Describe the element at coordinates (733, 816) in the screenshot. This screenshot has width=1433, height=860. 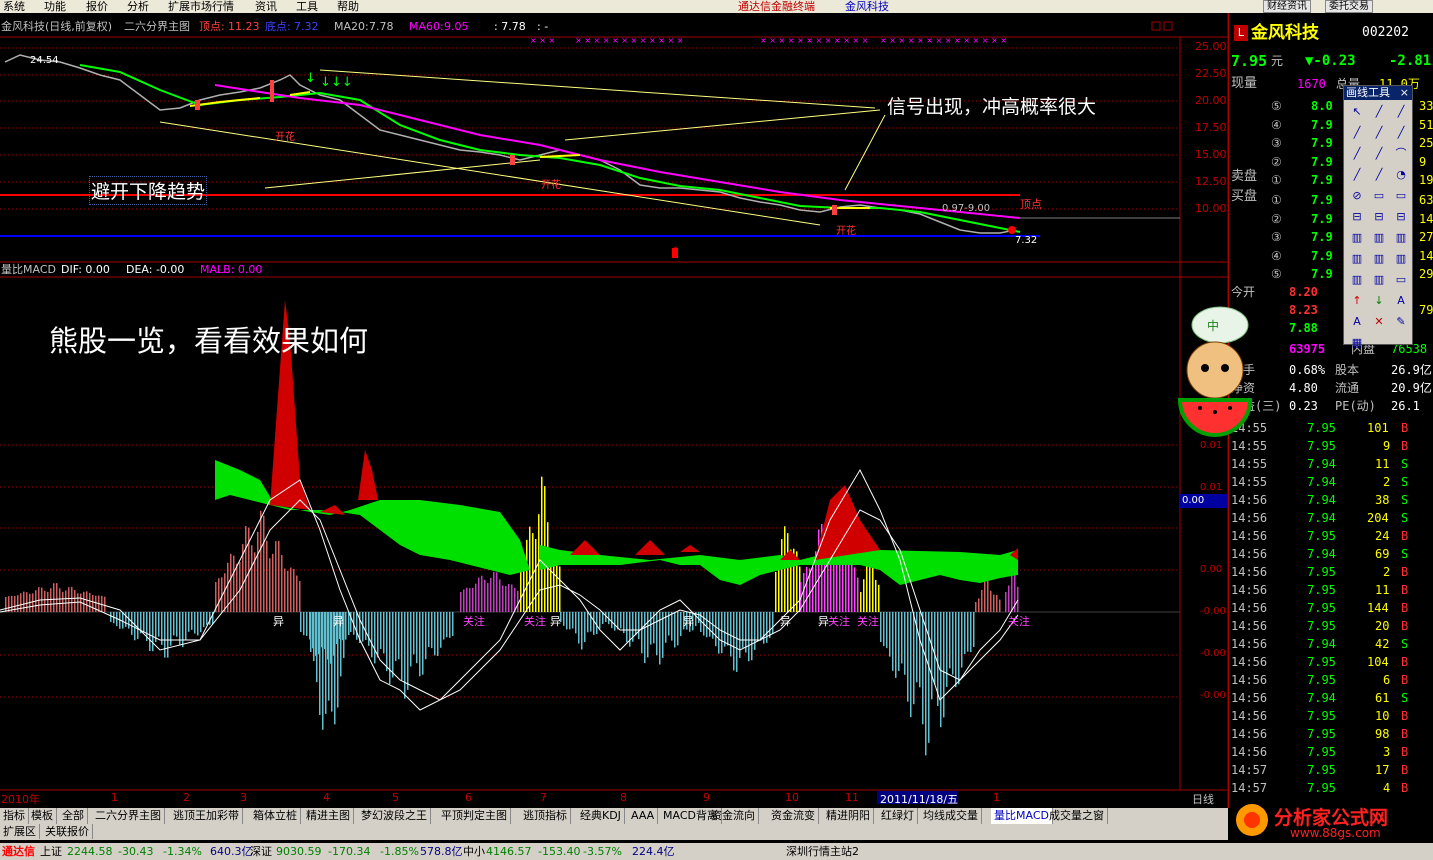
I see `tab-13: 资金流向` at that location.